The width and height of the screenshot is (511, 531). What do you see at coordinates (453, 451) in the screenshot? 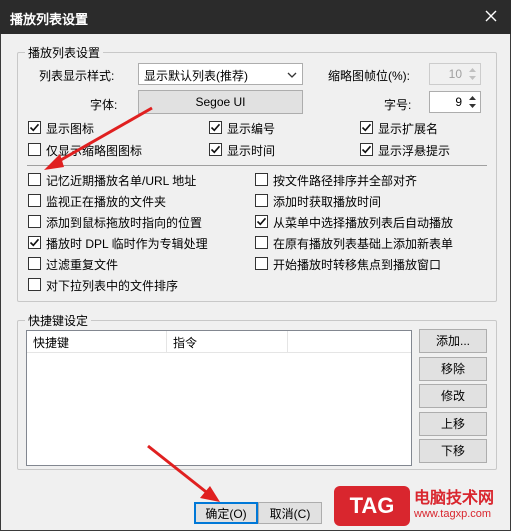
I see `move-down-button: 下移` at bounding box center [453, 451].